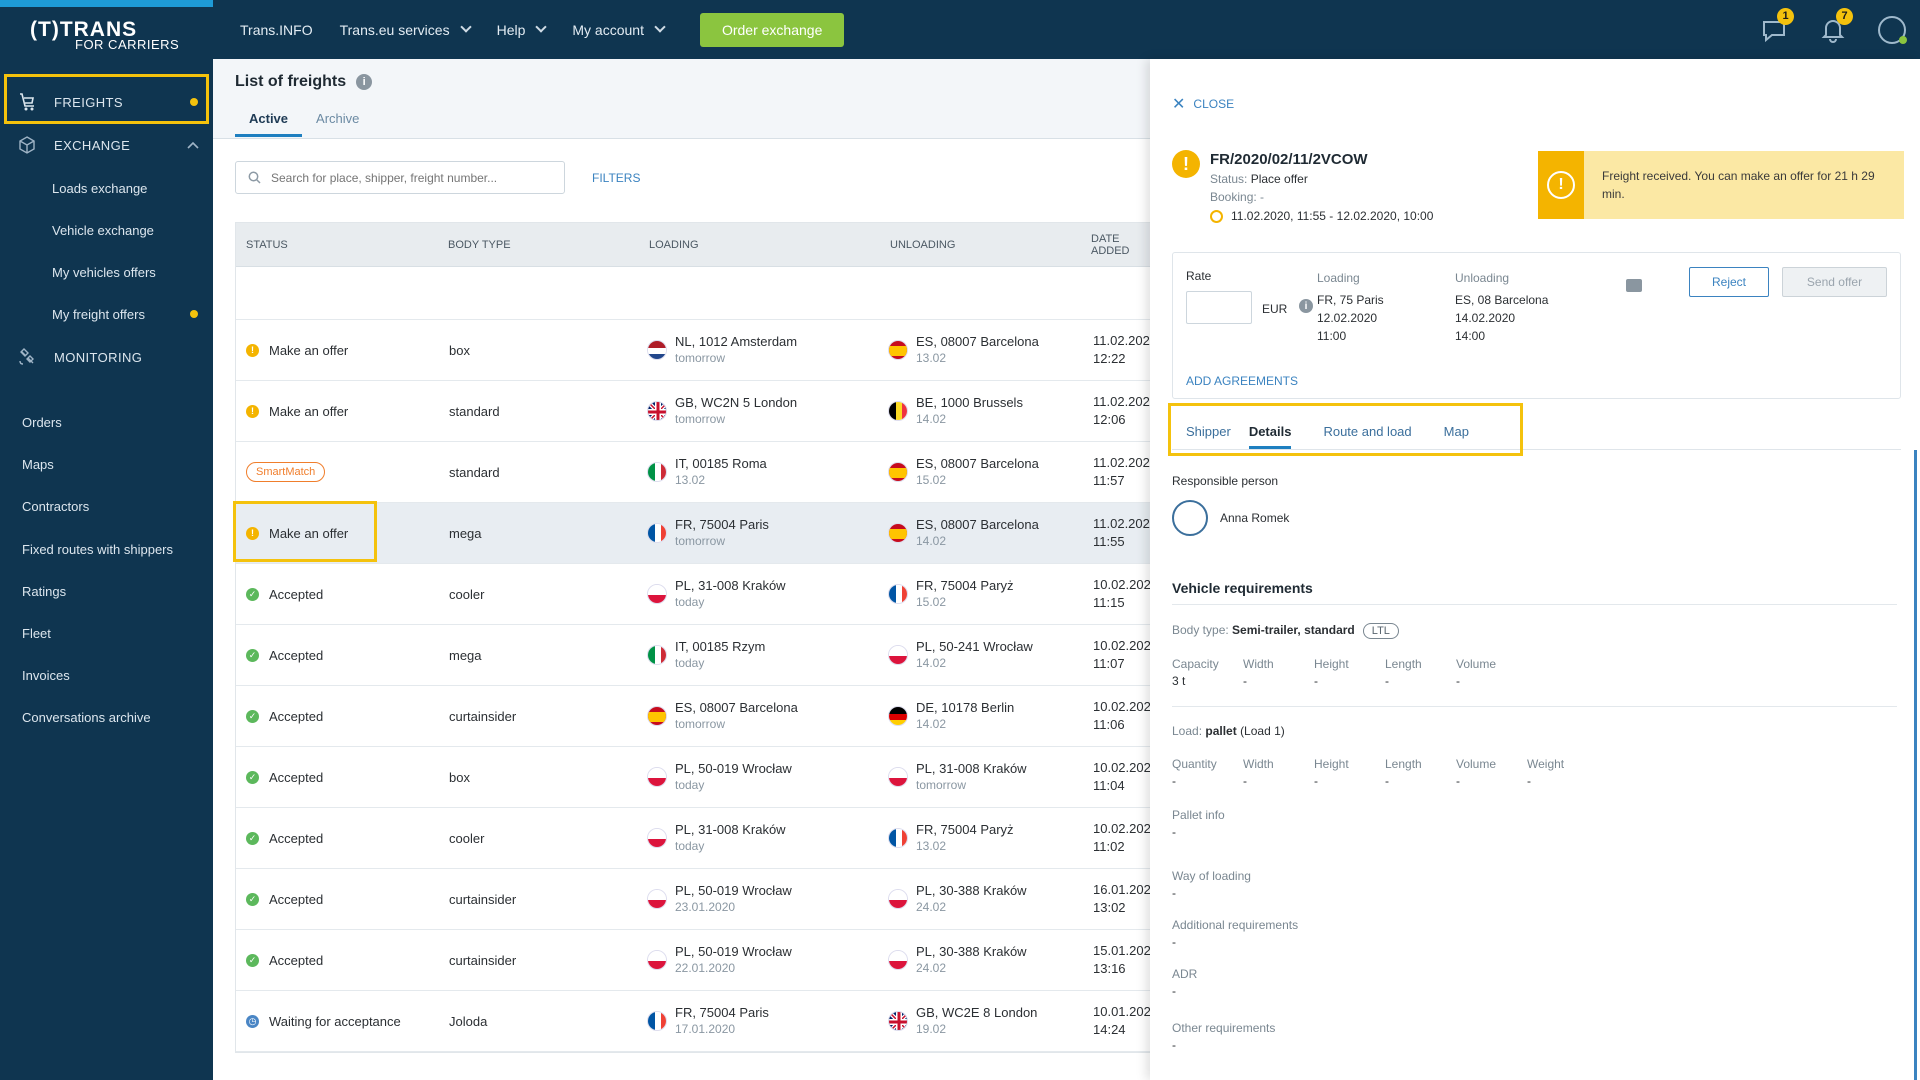 The width and height of the screenshot is (1920, 1080). Describe the element at coordinates (957, 960) in the screenshot. I see `unloading-cell: PL, 30-388 Kraków 24.02` at that location.